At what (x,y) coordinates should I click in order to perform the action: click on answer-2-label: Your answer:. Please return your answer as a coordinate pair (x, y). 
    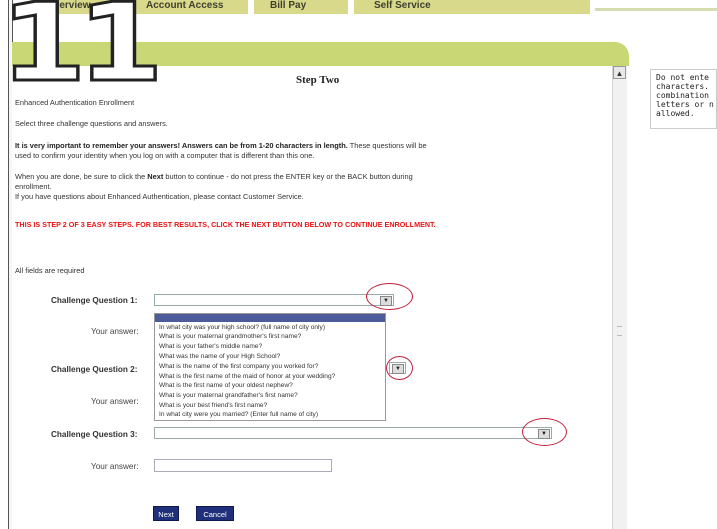
    Looking at the image, I should click on (115, 401).